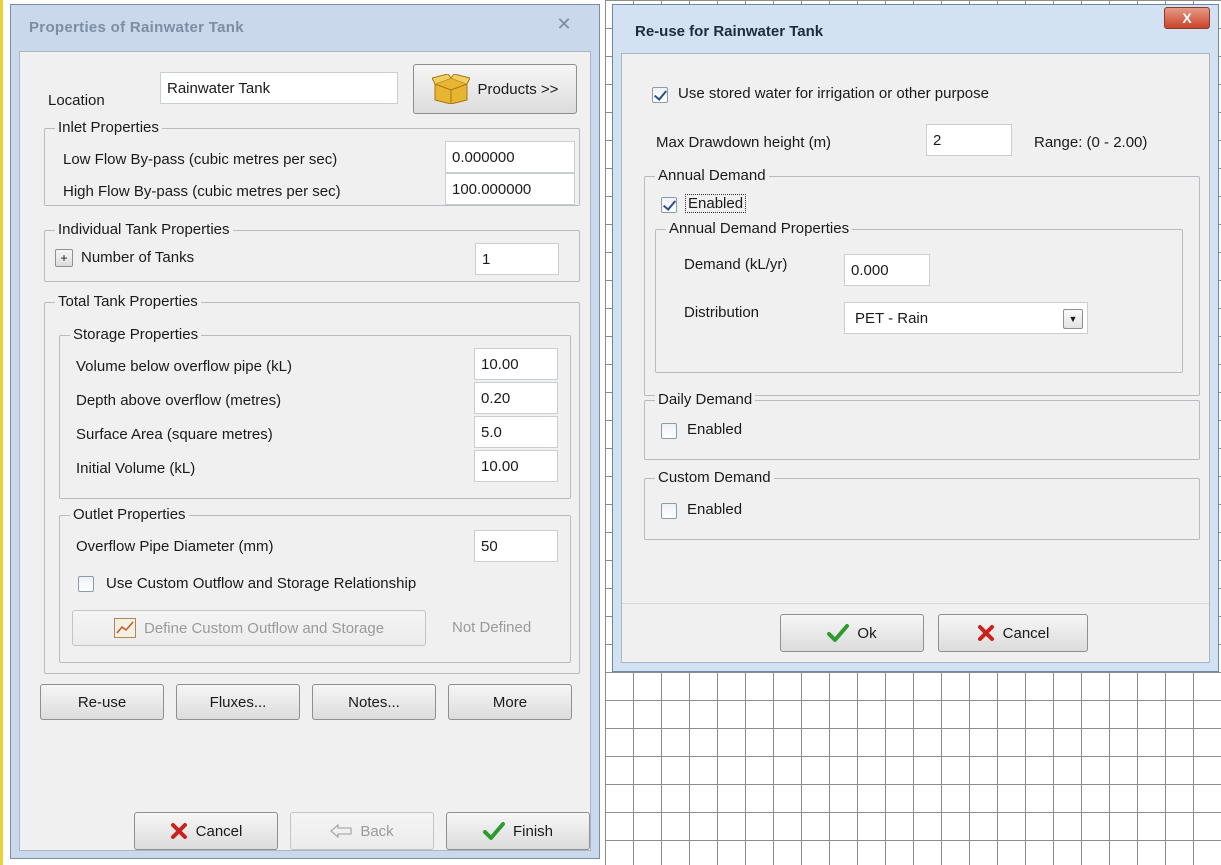 This screenshot has width=1221, height=865. Describe the element at coordinates (136, 27) in the screenshot. I see `properties-title: Properties of Rainwater Tank` at that location.